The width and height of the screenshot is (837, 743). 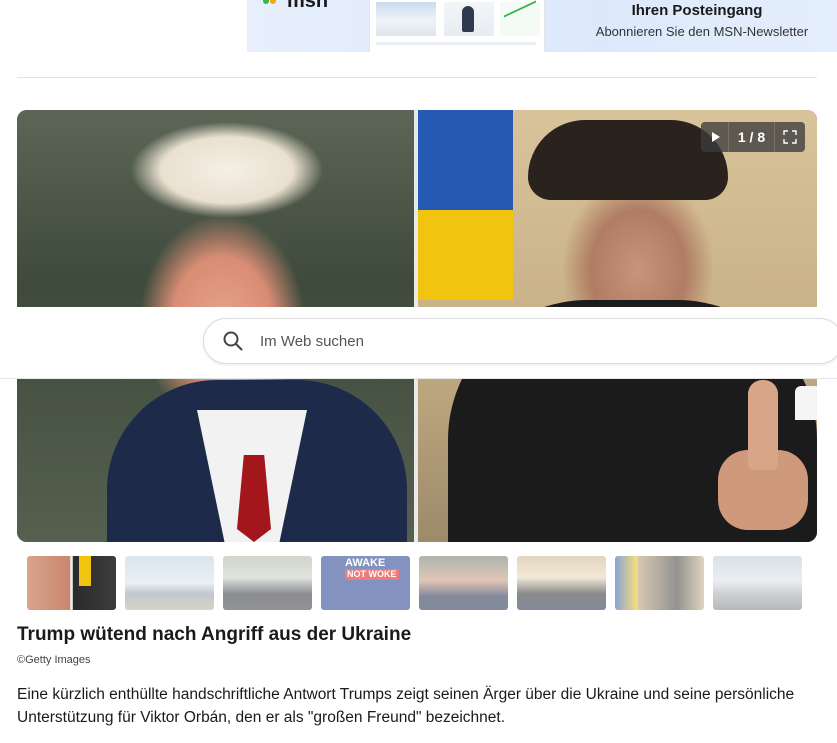 I want to click on search-box, so click(x=520, y=341).